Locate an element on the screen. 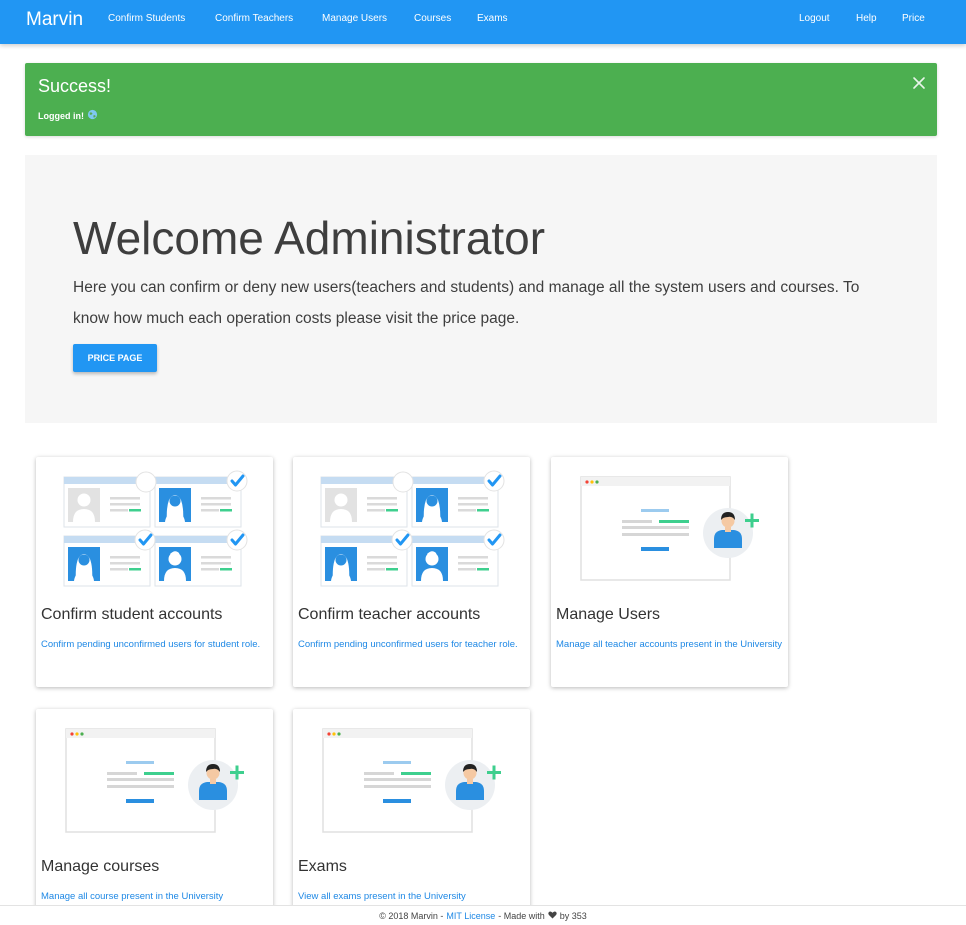 The width and height of the screenshot is (966, 925). nav-link-manage-users: Manage Users is located at coordinates (354, 18).